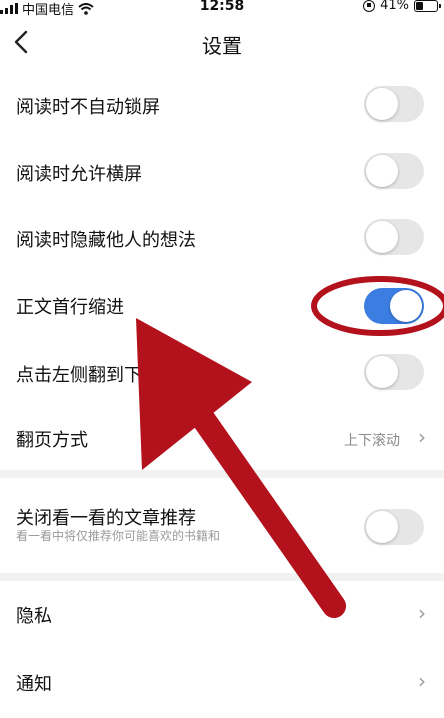  I want to click on battery-icon, so click(427, 6).